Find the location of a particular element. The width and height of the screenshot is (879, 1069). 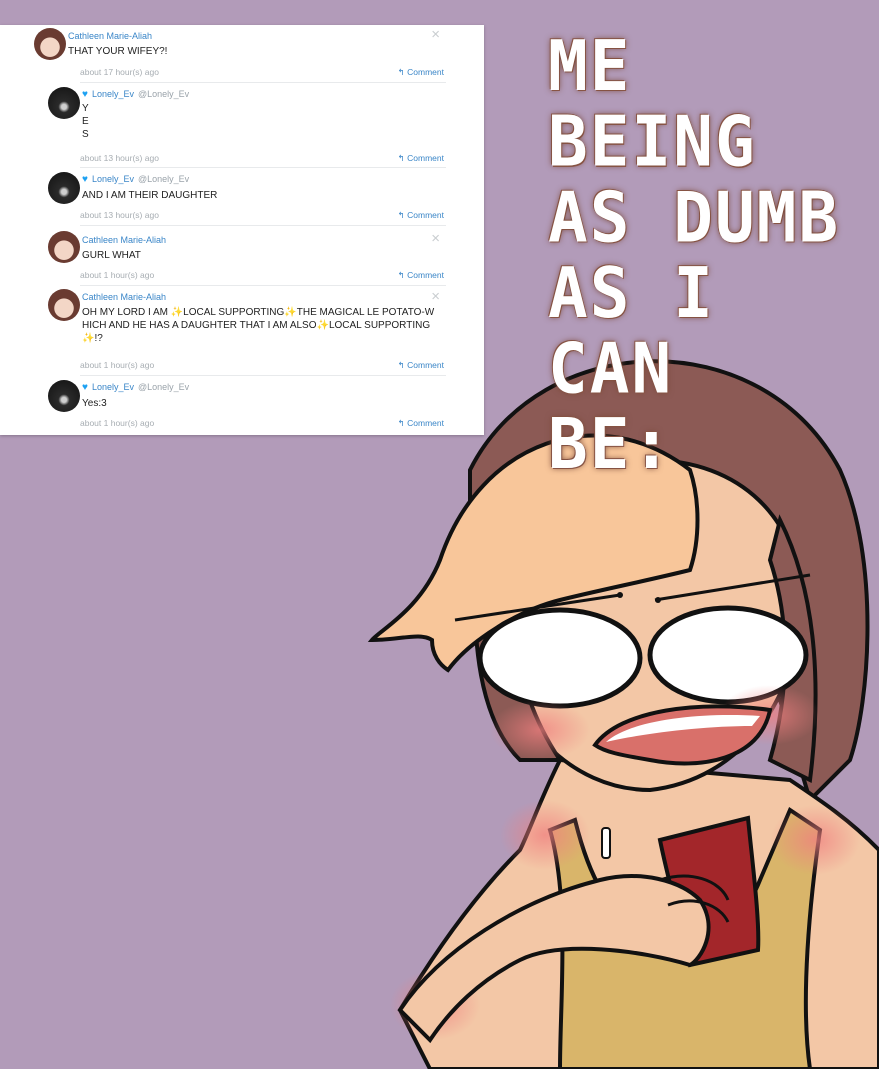

comment-text: Y E S is located at coordinates (85, 121).